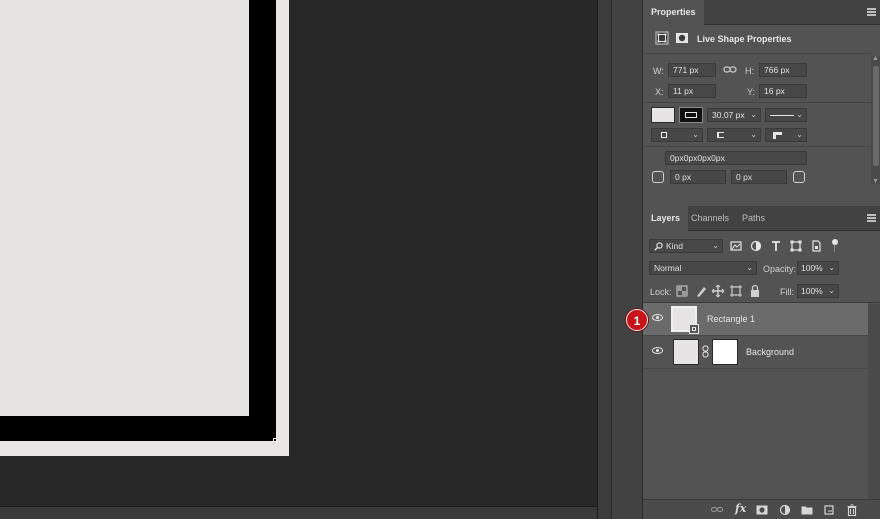 The width and height of the screenshot is (880, 519). I want to click on shape-anchor-handle, so click(275, 440).